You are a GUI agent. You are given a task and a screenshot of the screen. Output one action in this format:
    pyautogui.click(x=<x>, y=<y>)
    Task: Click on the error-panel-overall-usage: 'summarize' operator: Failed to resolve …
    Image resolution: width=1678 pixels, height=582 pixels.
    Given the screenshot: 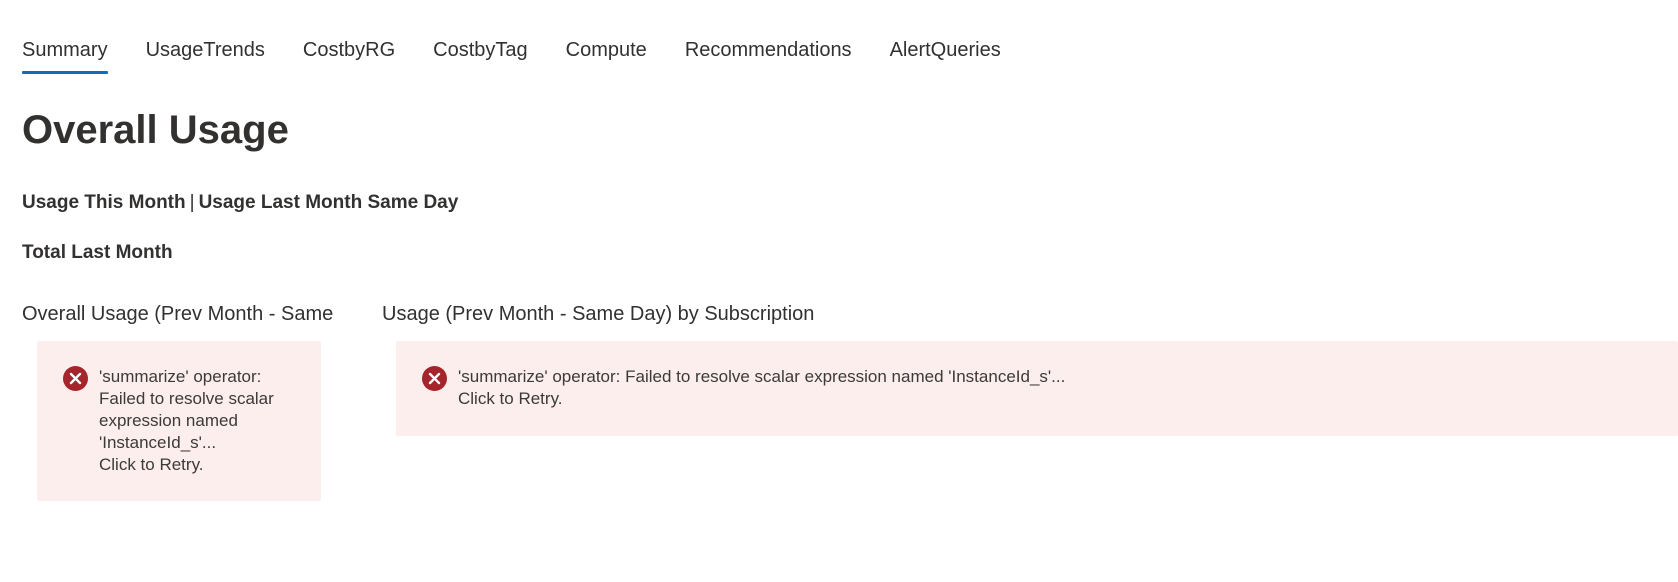 What is the action you would take?
    pyautogui.click(x=179, y=421)
    